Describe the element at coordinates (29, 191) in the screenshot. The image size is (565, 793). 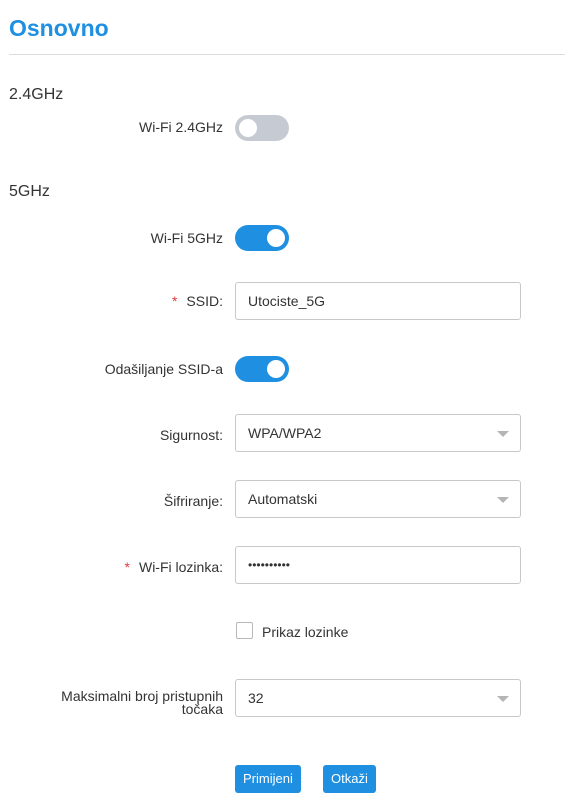
I see `section-heading-5ghz: 5GHz` at that location.